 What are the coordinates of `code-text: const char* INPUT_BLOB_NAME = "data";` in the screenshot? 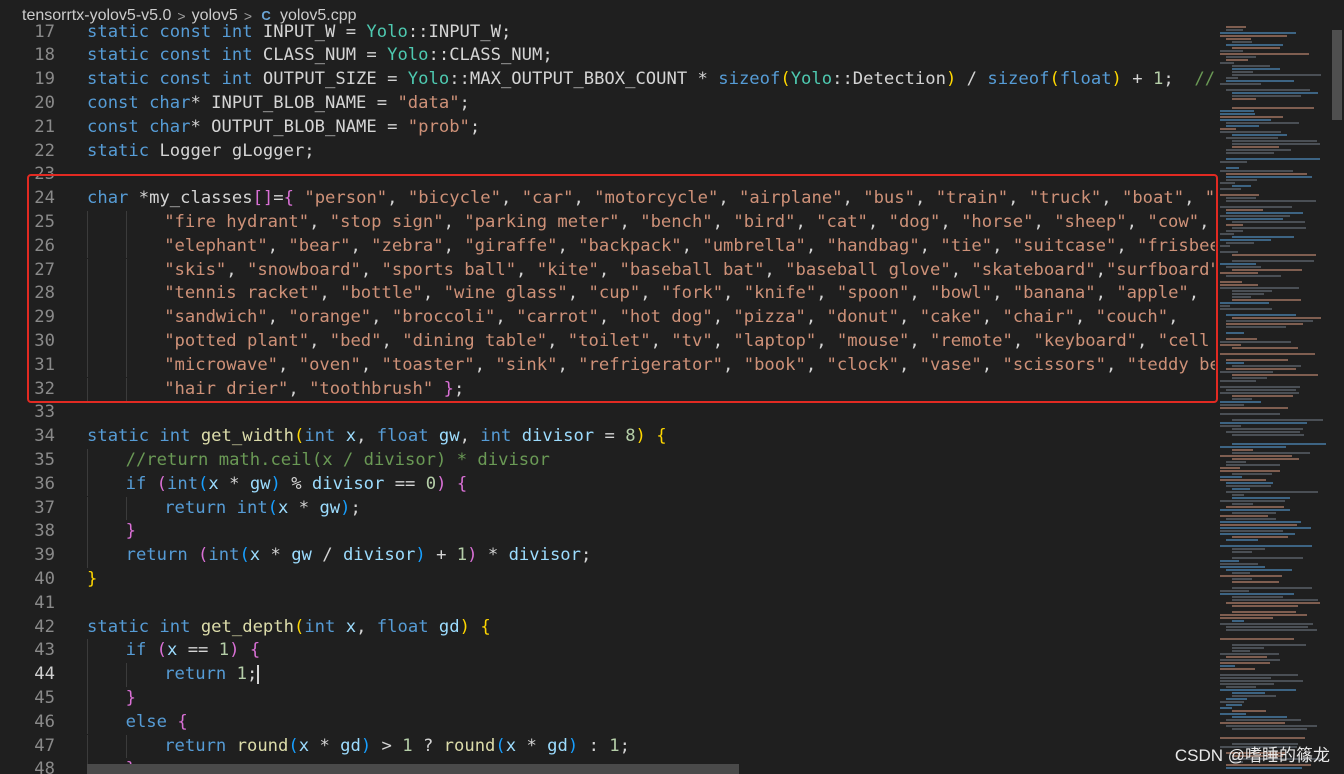 It's located at (278, 104).